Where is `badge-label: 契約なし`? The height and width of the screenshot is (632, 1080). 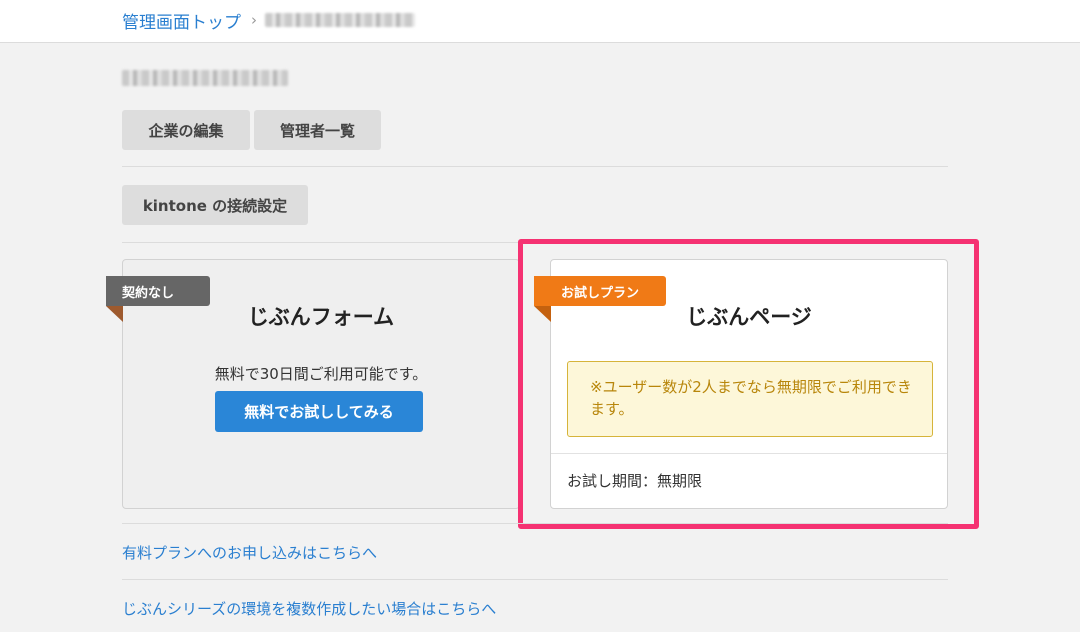 badge-label: 契約なし is located at coordinates (148, 293).